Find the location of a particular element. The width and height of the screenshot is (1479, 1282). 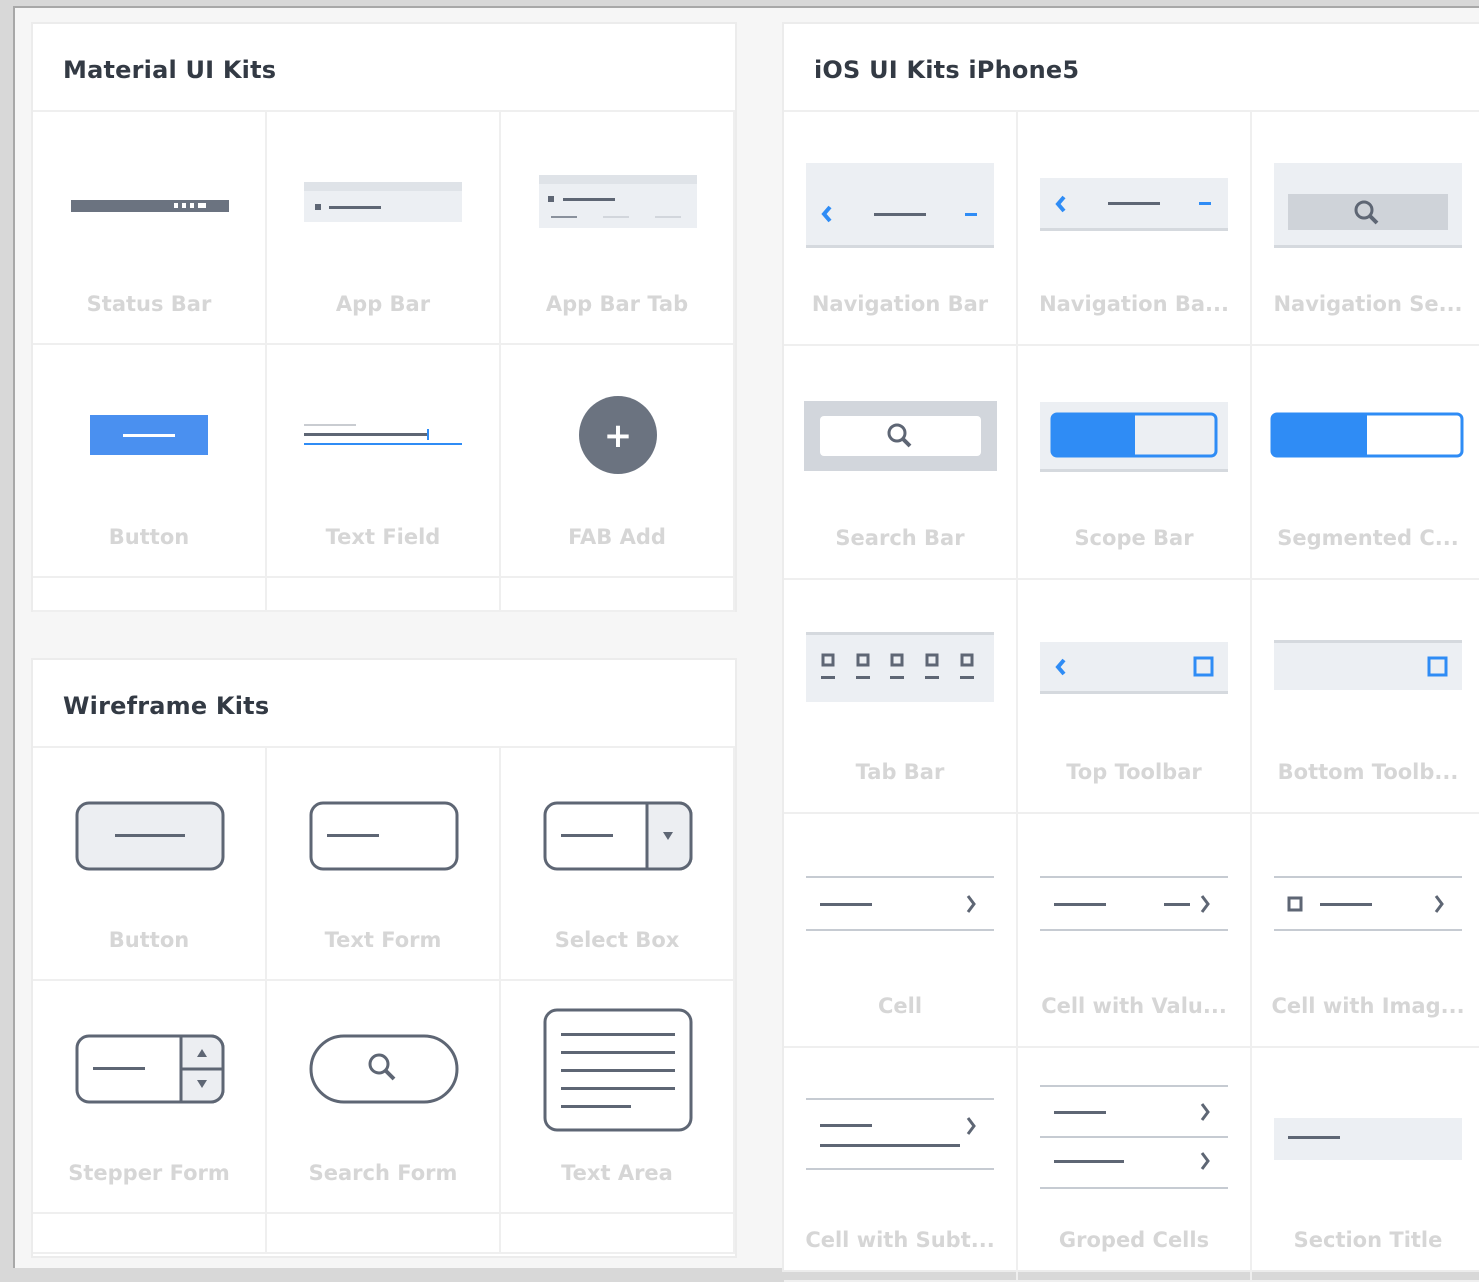

kit-item-label: Top Toolbar is located at coordinates (1134, 772).